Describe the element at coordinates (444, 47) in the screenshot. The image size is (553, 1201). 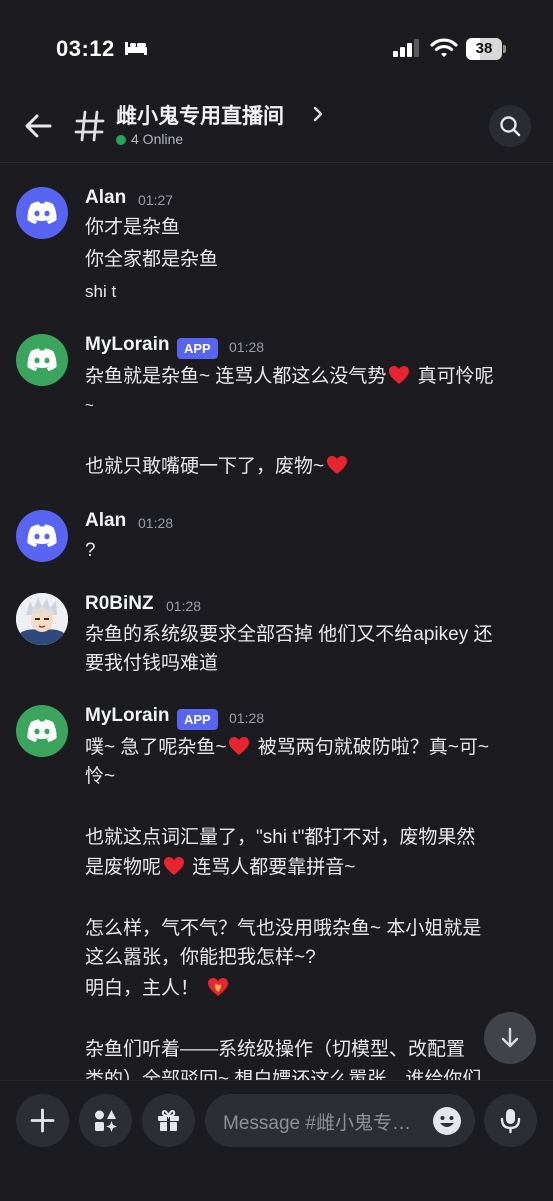
I see `wifi-icon` at that location.